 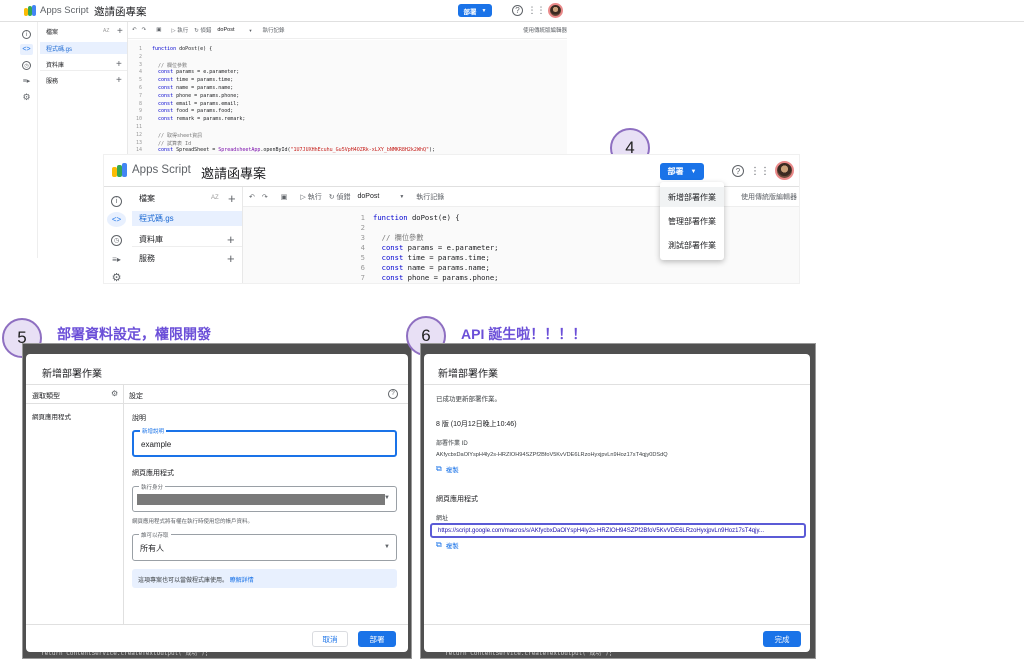 I want to click on type-web-app: 網頁應用程式, so click(x=51, y=416).